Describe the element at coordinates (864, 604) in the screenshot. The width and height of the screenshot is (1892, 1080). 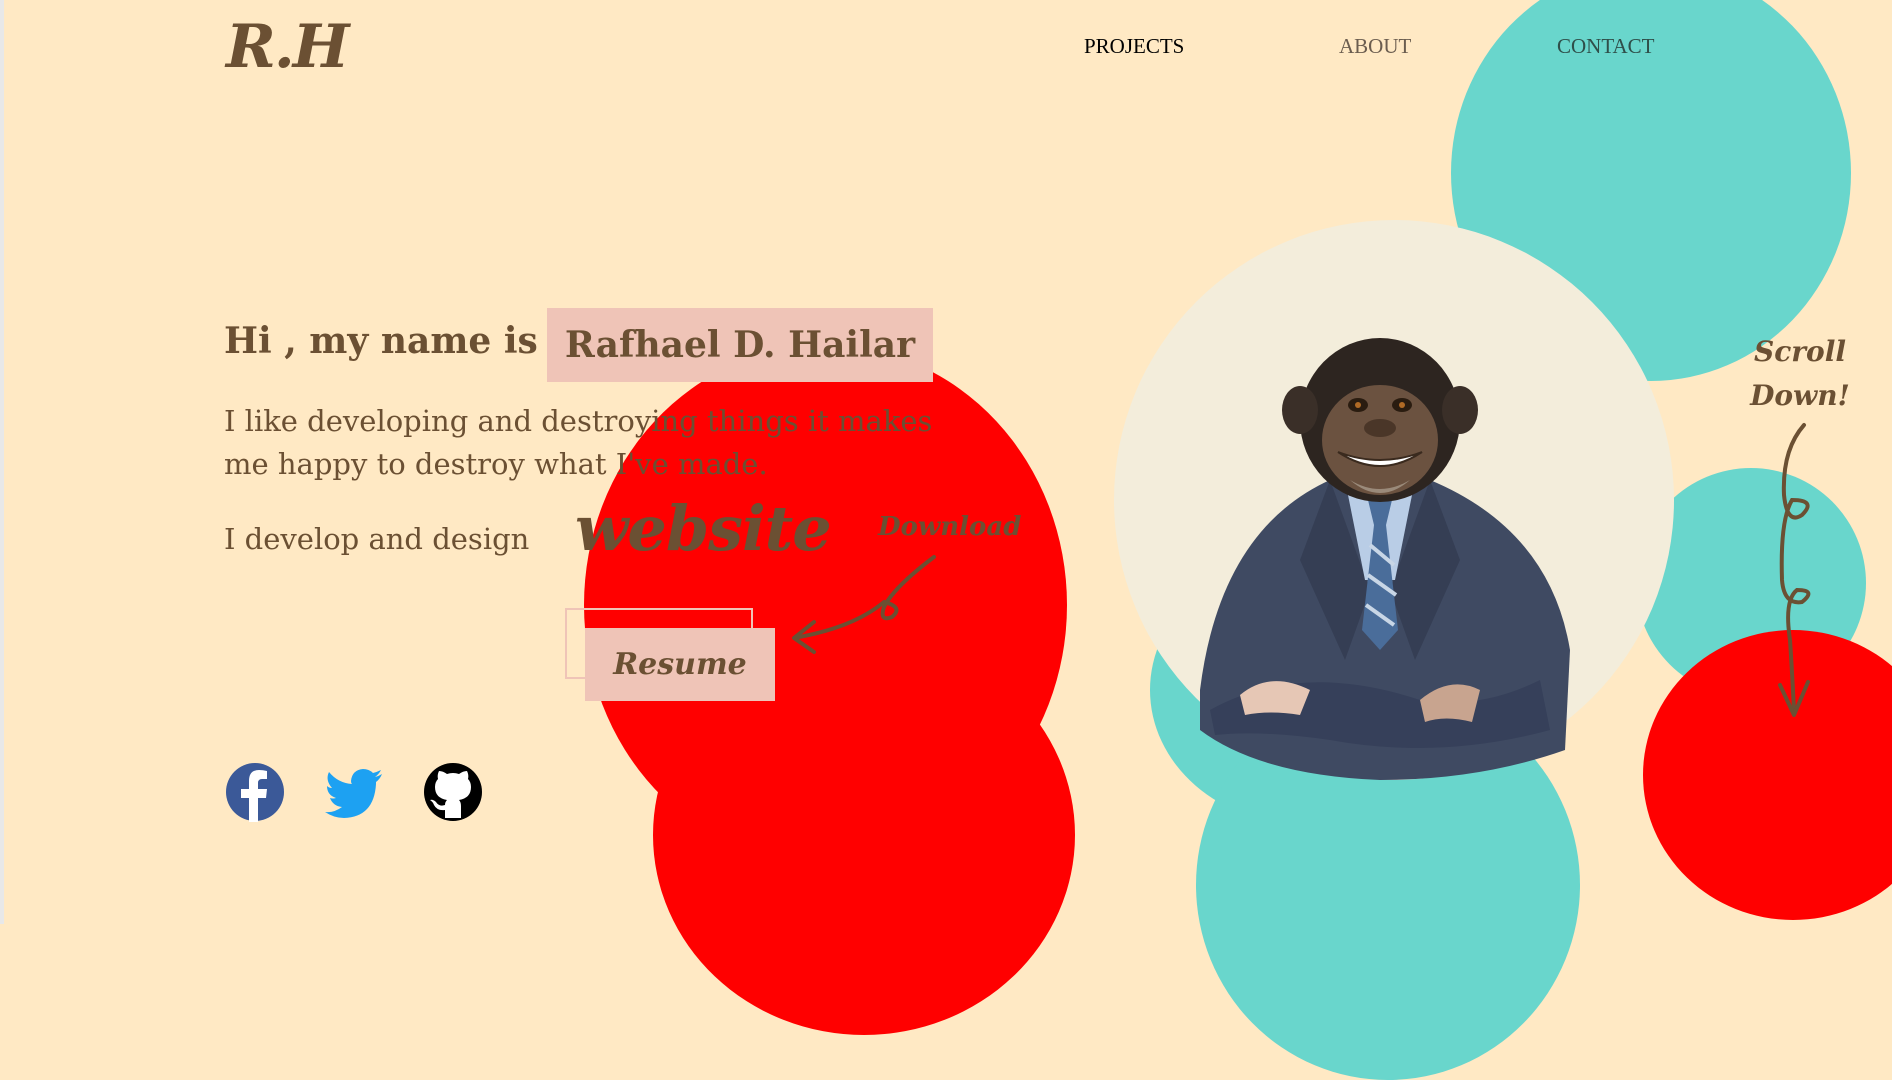
I see `download-arrow-icon` at that location.